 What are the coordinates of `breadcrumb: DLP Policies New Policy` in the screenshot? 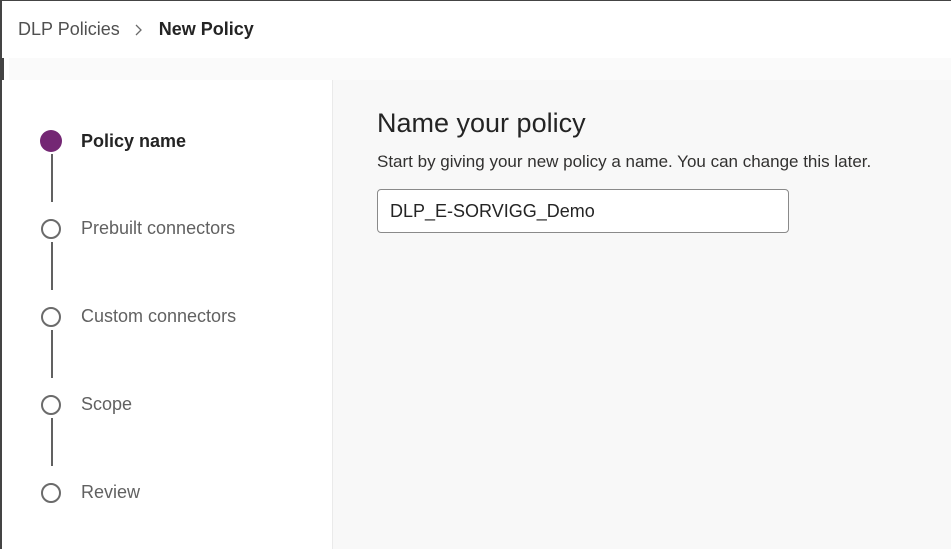 It's located at (128, 29).